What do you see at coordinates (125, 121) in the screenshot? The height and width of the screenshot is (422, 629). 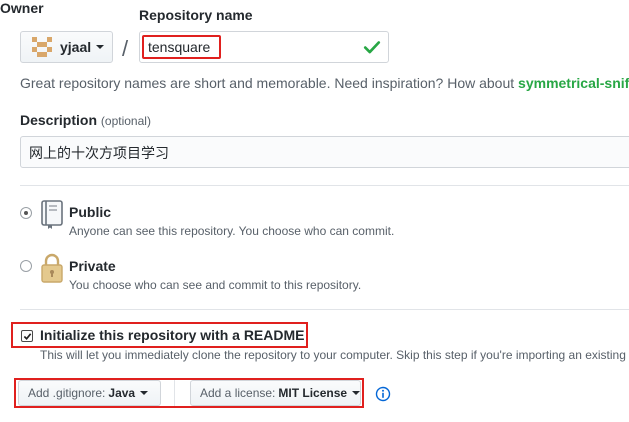 I see `description-optional-note: (optional)` at bounding box center [125, 121].